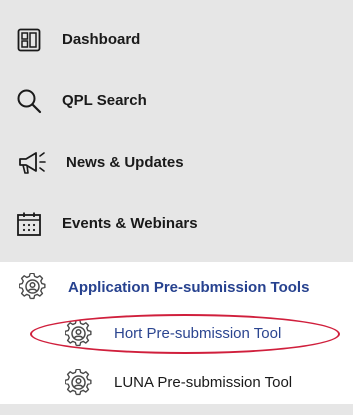 This screenshot has width=353, height=415. What do you see at coordinates (176, 409) in the screenshot?
I see `bottom-divider` at bounding box center [176, 409].